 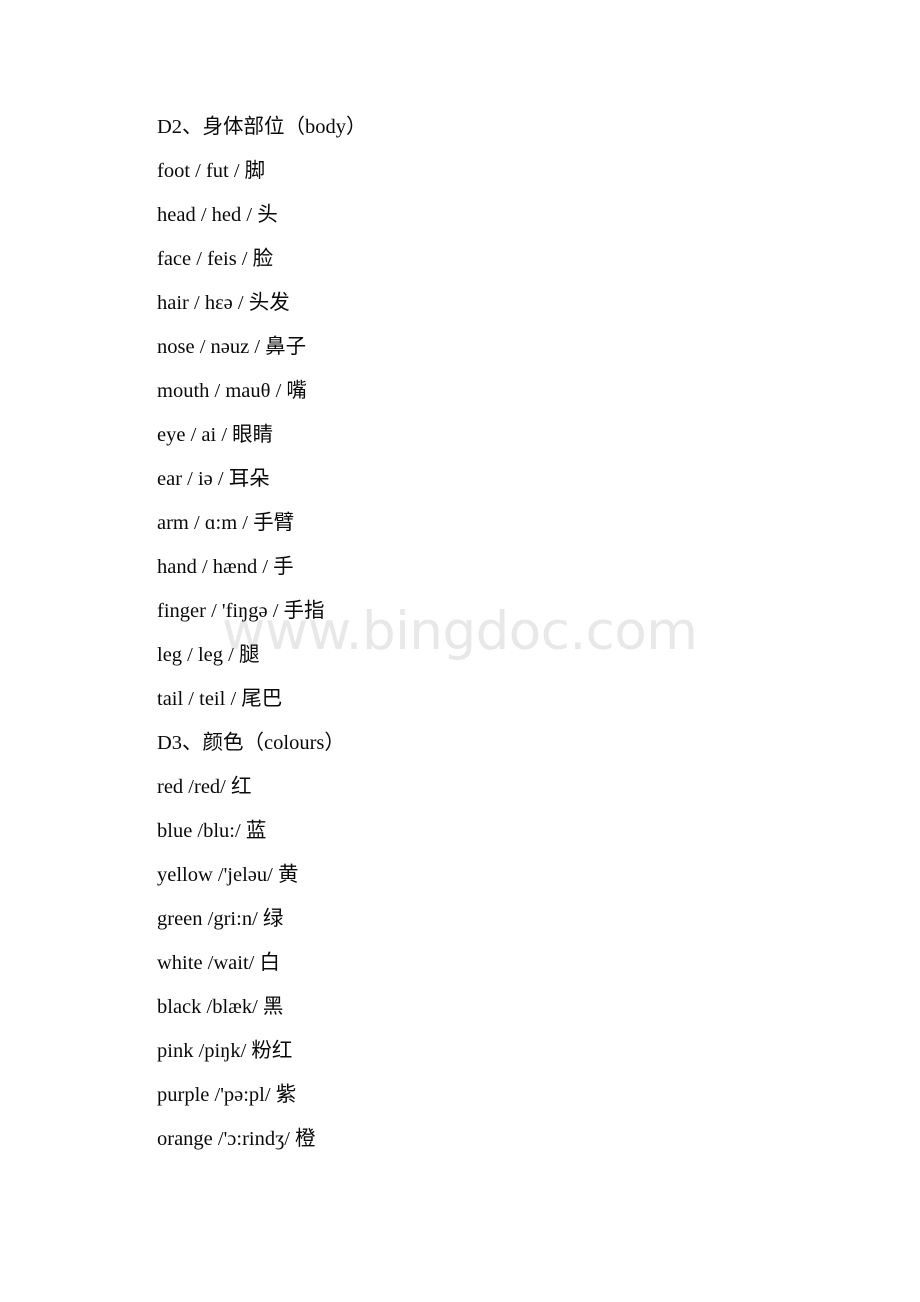 I want to click on vocabulary-entry: mouth / mauθ / 嘴, so click(x=232, y=391).